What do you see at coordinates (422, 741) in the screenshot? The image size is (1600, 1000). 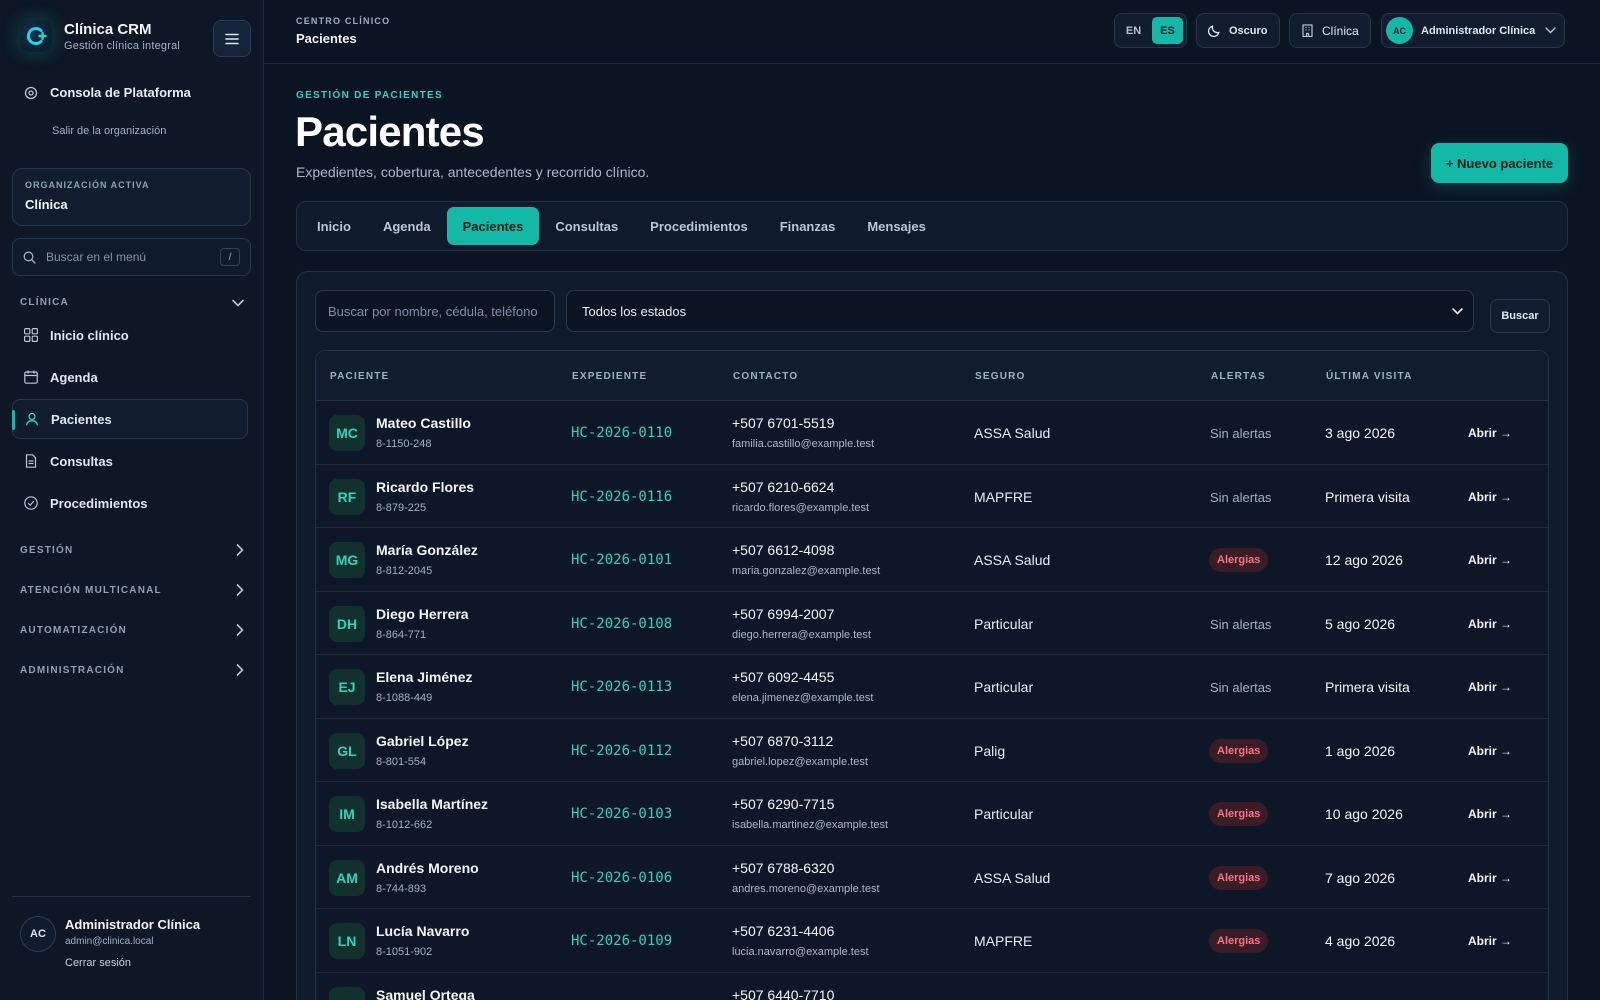 I see `patient-name: Gabriel López` at bounding box center [422, 741].